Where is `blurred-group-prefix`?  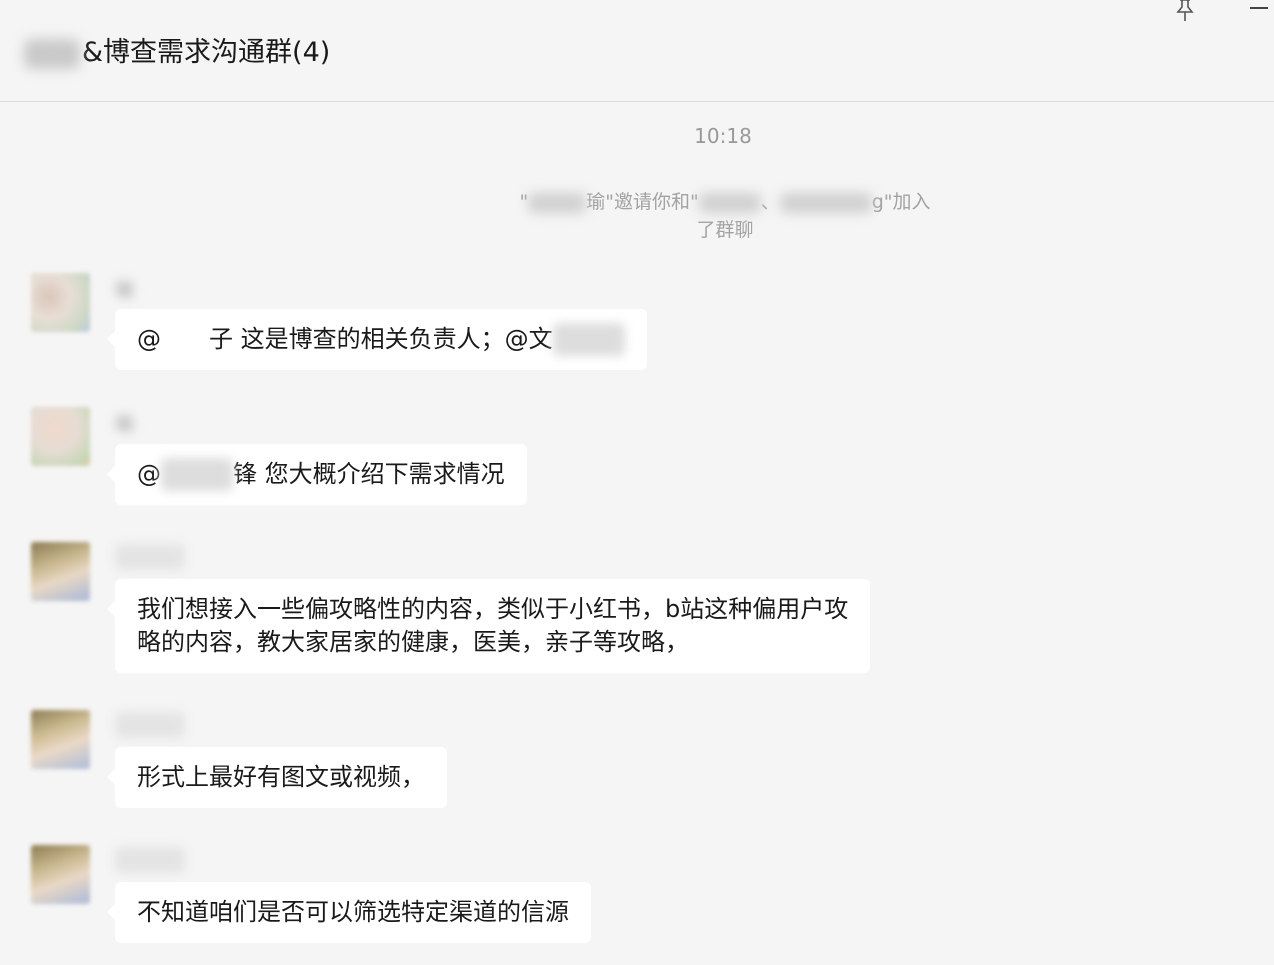
blurred-group-prefix is located at coordinates (52, 53).